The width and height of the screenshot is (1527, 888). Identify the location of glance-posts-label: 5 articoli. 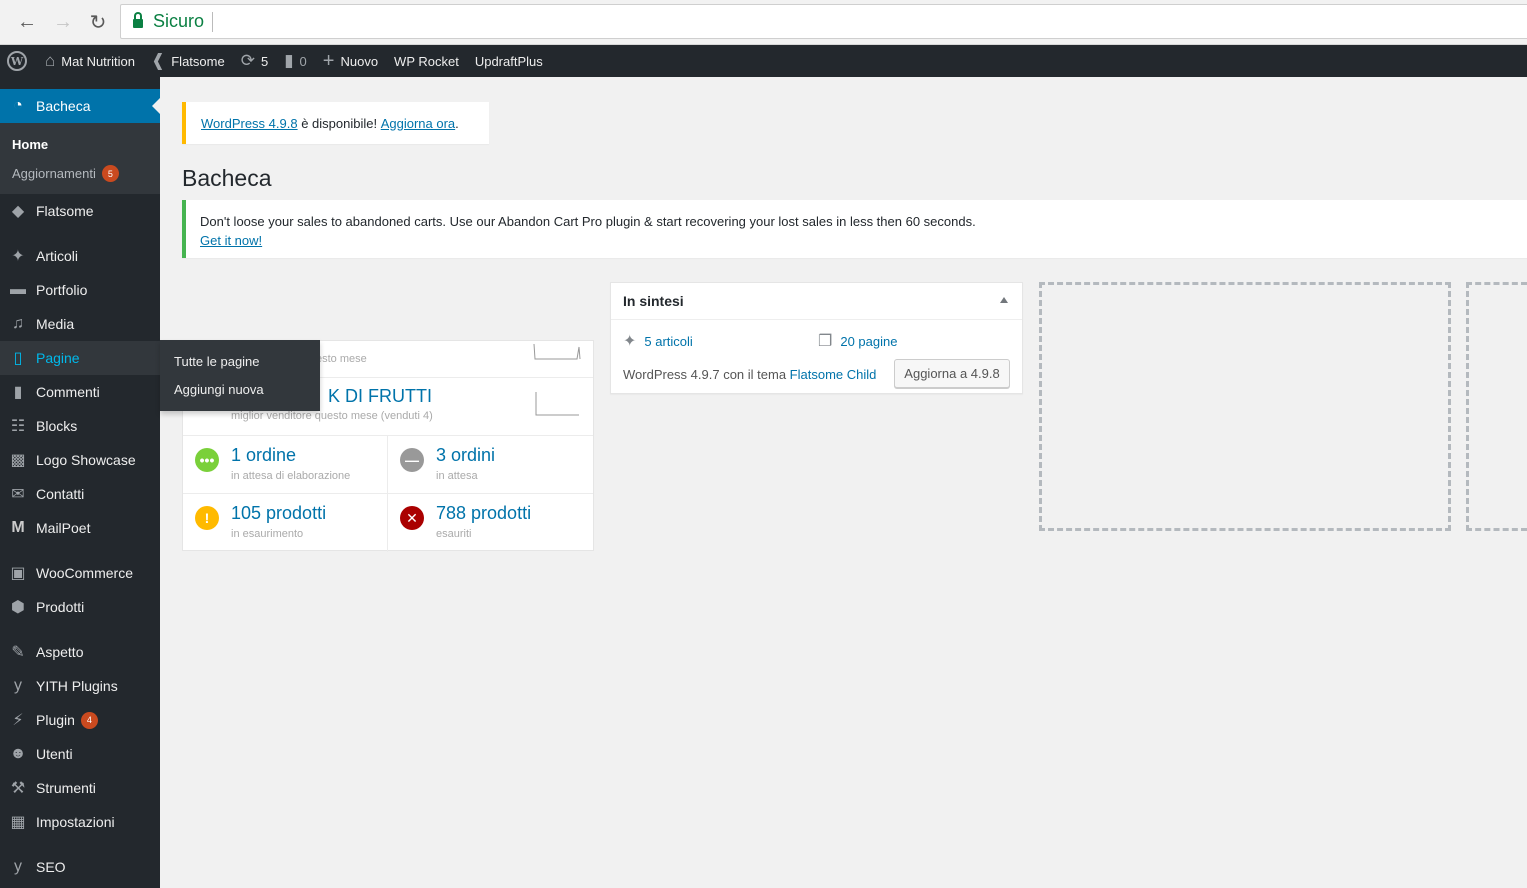
(668, 341).